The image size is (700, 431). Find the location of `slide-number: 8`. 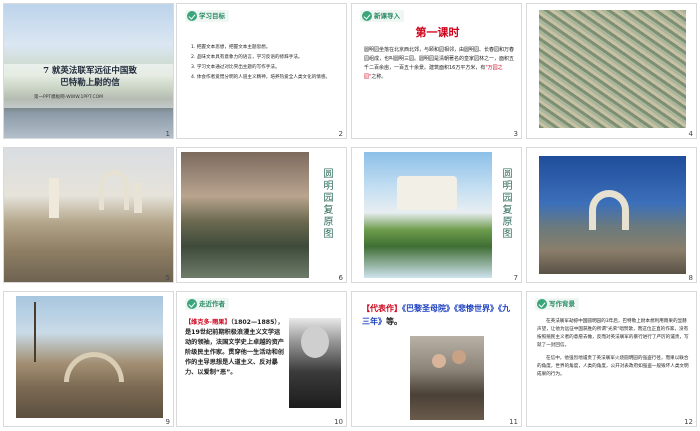

slide-number: 8 is located at coordinates (690, 278).